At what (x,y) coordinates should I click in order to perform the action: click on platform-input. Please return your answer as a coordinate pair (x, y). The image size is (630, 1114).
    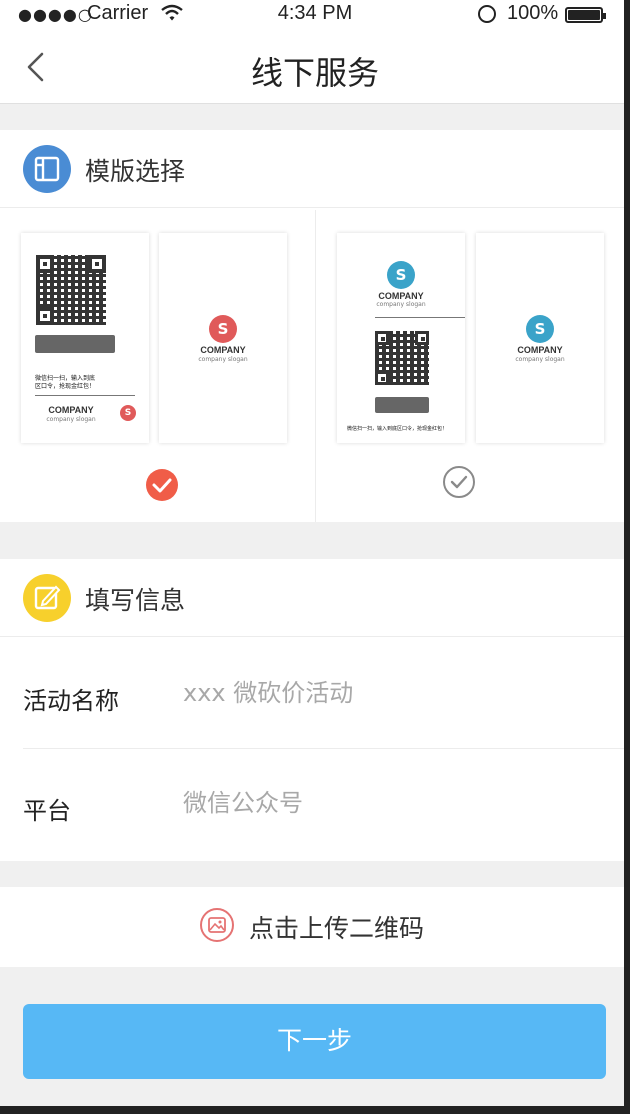
    Looking at the image, I should click on (383, 803).